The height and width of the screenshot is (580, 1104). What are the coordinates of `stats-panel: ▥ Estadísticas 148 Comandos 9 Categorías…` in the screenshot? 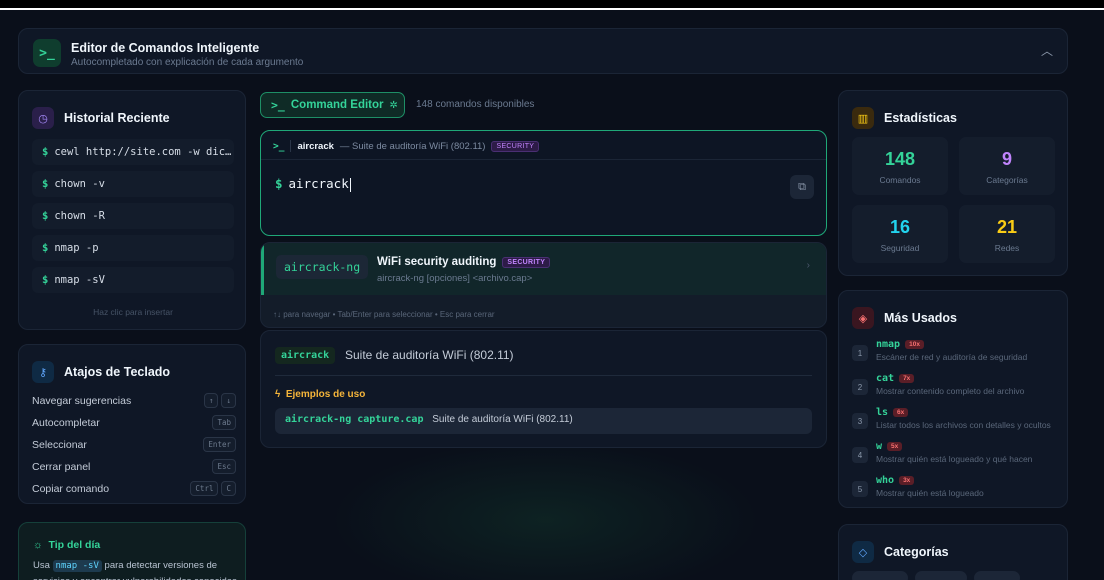 It's located at (953, 183).